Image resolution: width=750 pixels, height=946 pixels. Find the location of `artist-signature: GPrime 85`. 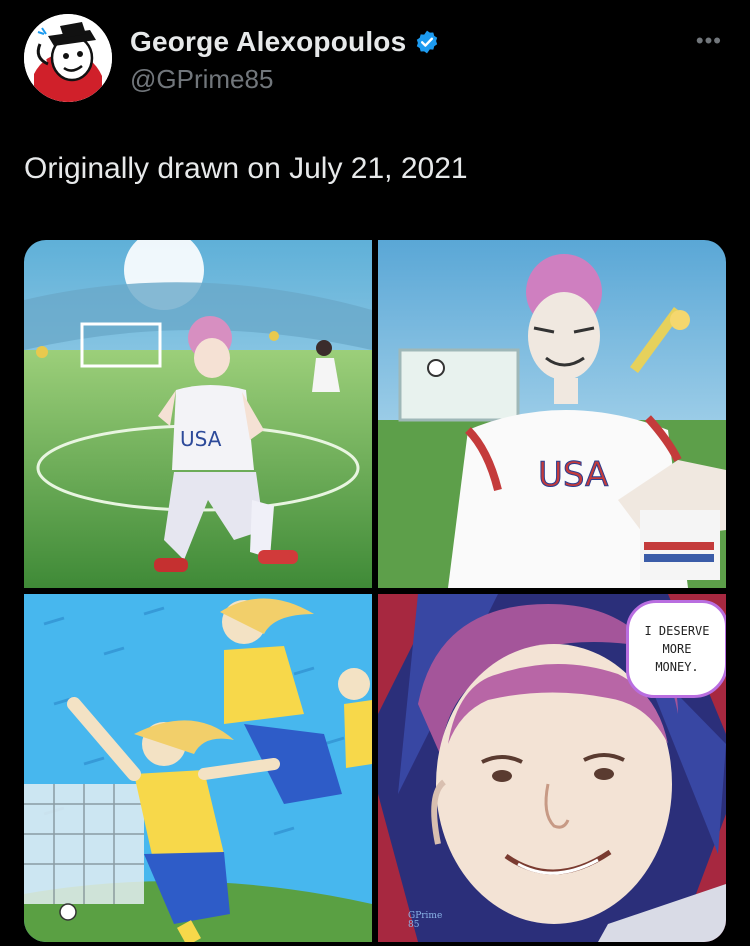

artist-signature: GPrime 85 is located at coordinates (425, 921).